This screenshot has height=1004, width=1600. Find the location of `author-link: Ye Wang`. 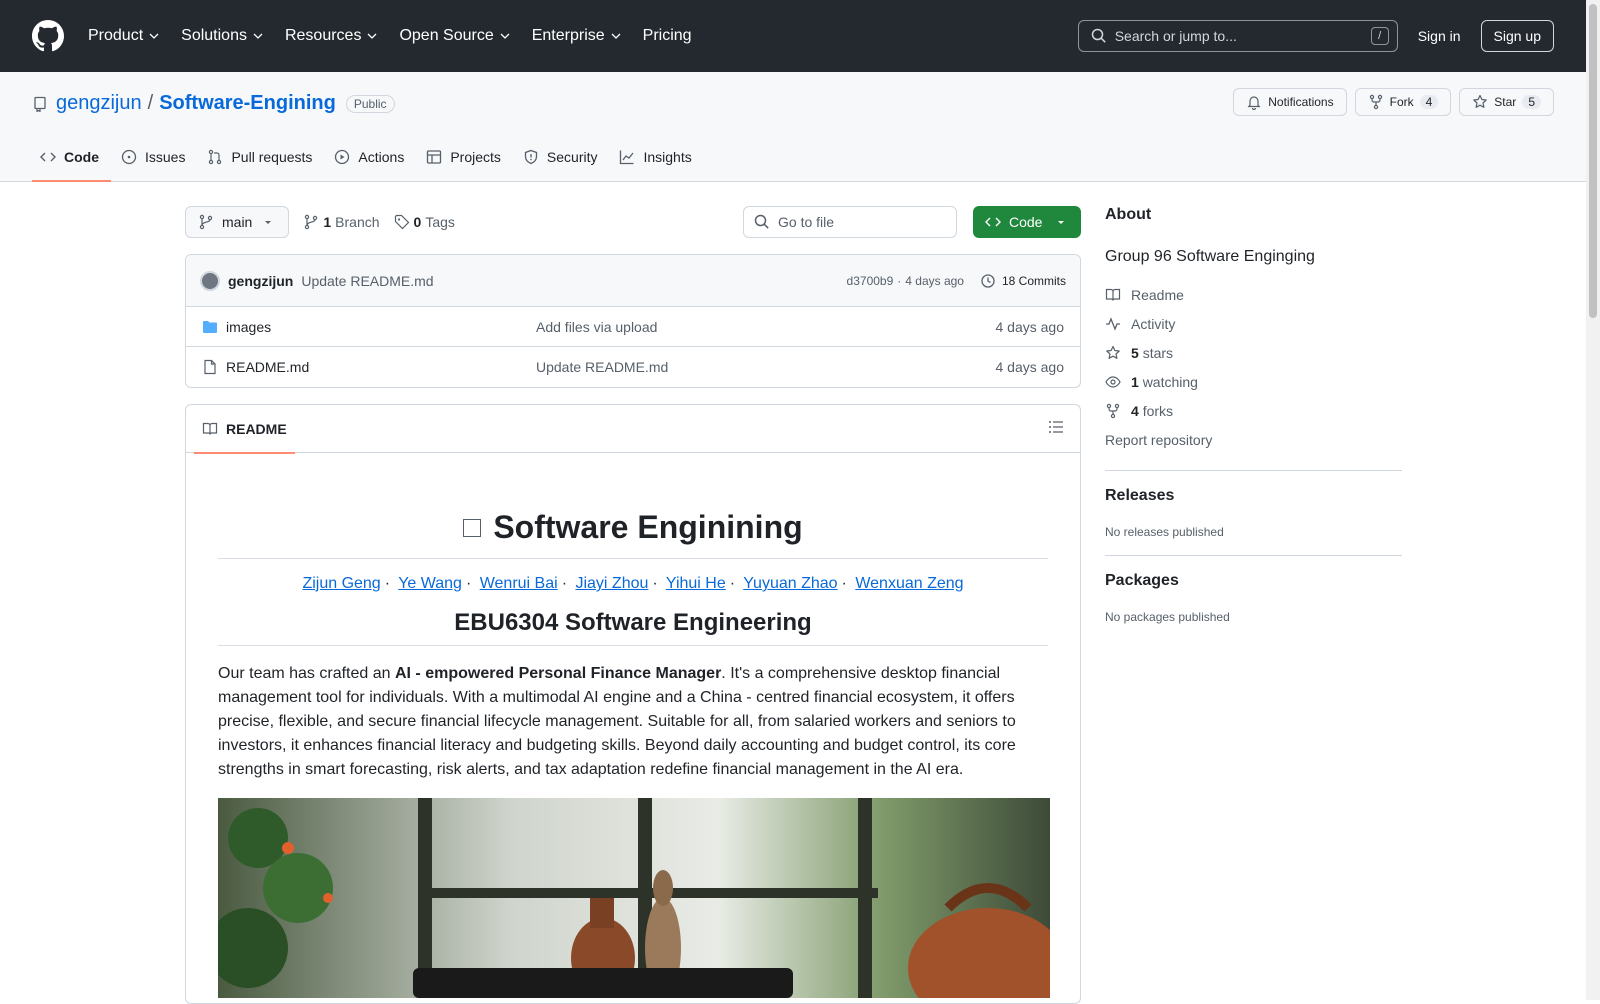

author-link: Ye Wang is located at coordinates (430, 583).